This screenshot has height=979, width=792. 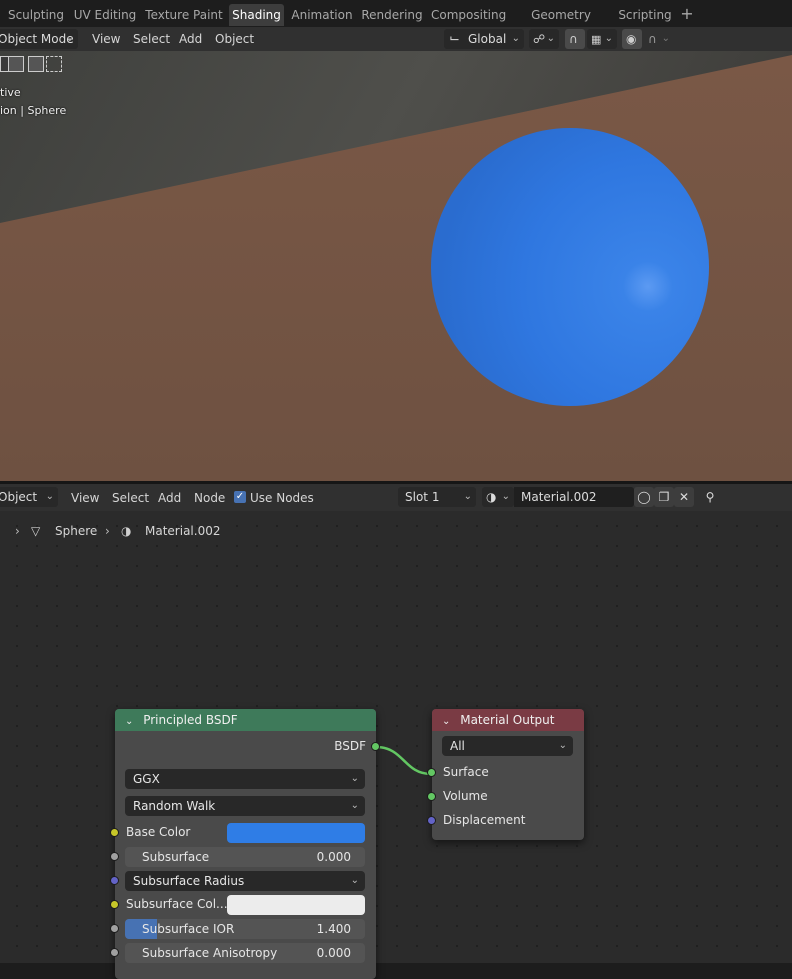 What do you see at coordinates (36, 15) in the screenshot?
I see `tab-sculpting: Sculpting` at bounding box center [36, 15].